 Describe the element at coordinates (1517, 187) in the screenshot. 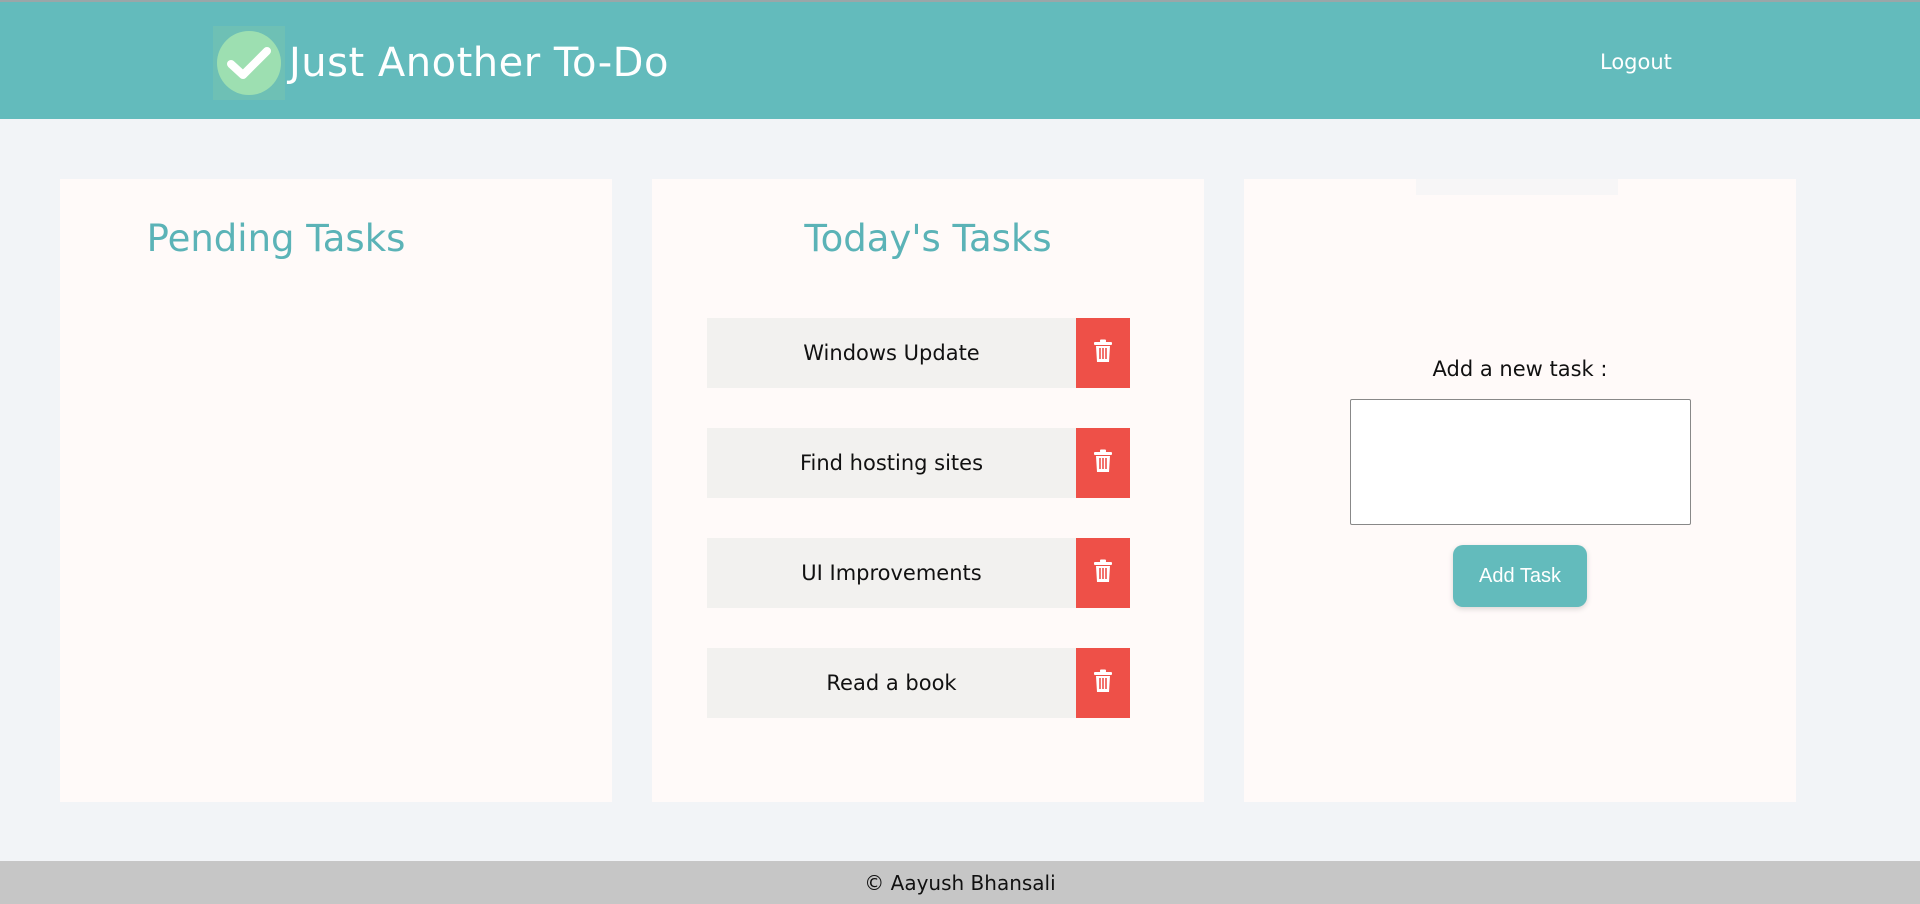

I see `faded-overlay` at that location.